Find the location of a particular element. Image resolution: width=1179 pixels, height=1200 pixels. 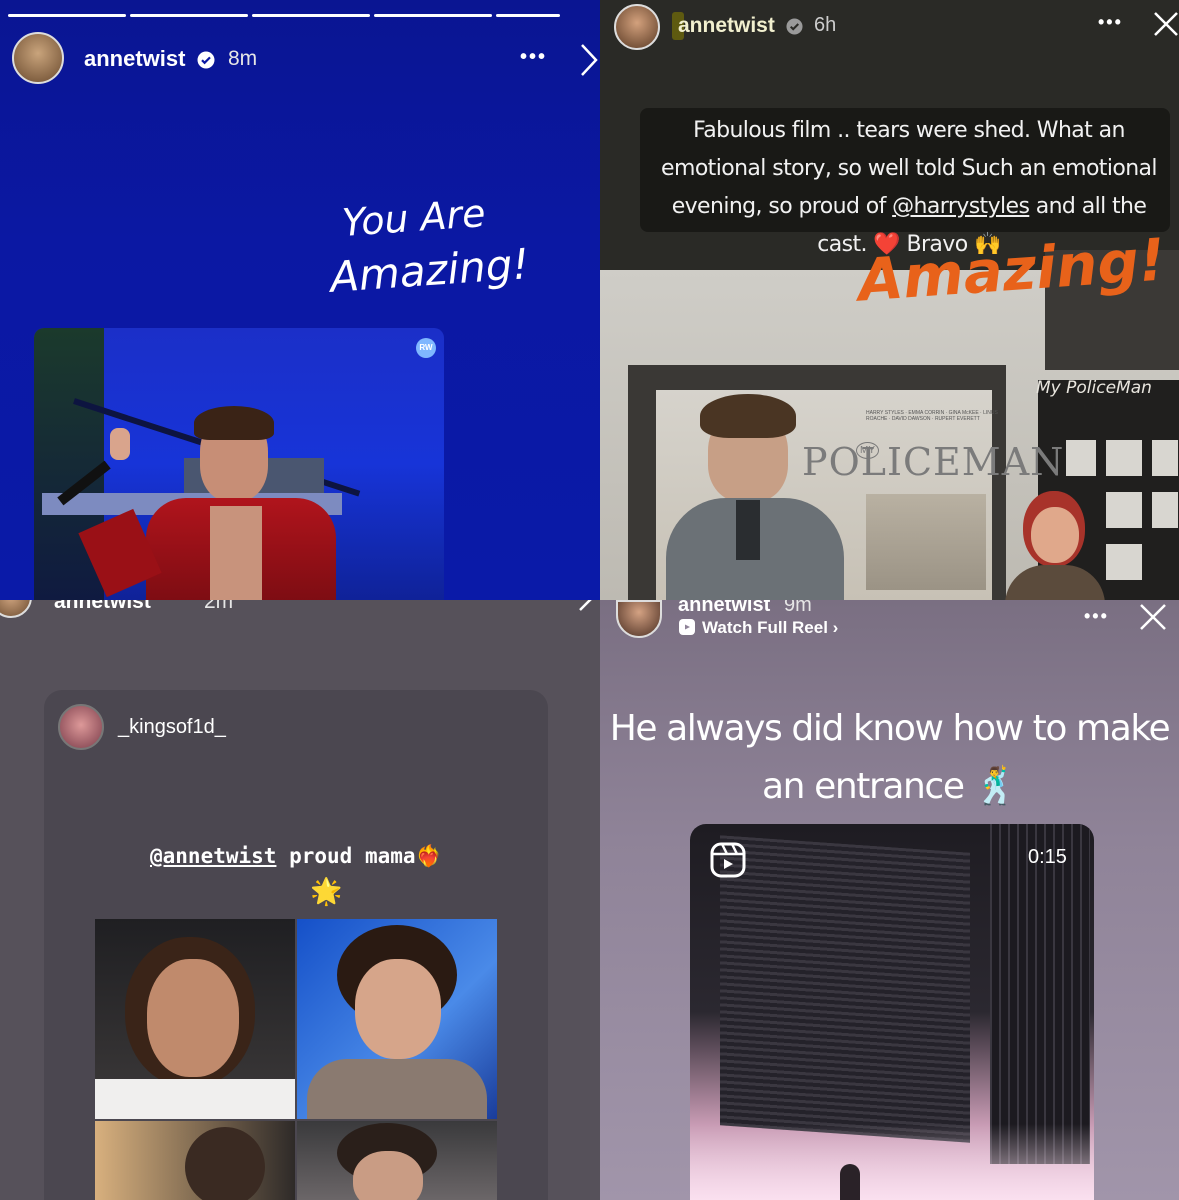

repost-avatar is located at coordinates (81, 727).